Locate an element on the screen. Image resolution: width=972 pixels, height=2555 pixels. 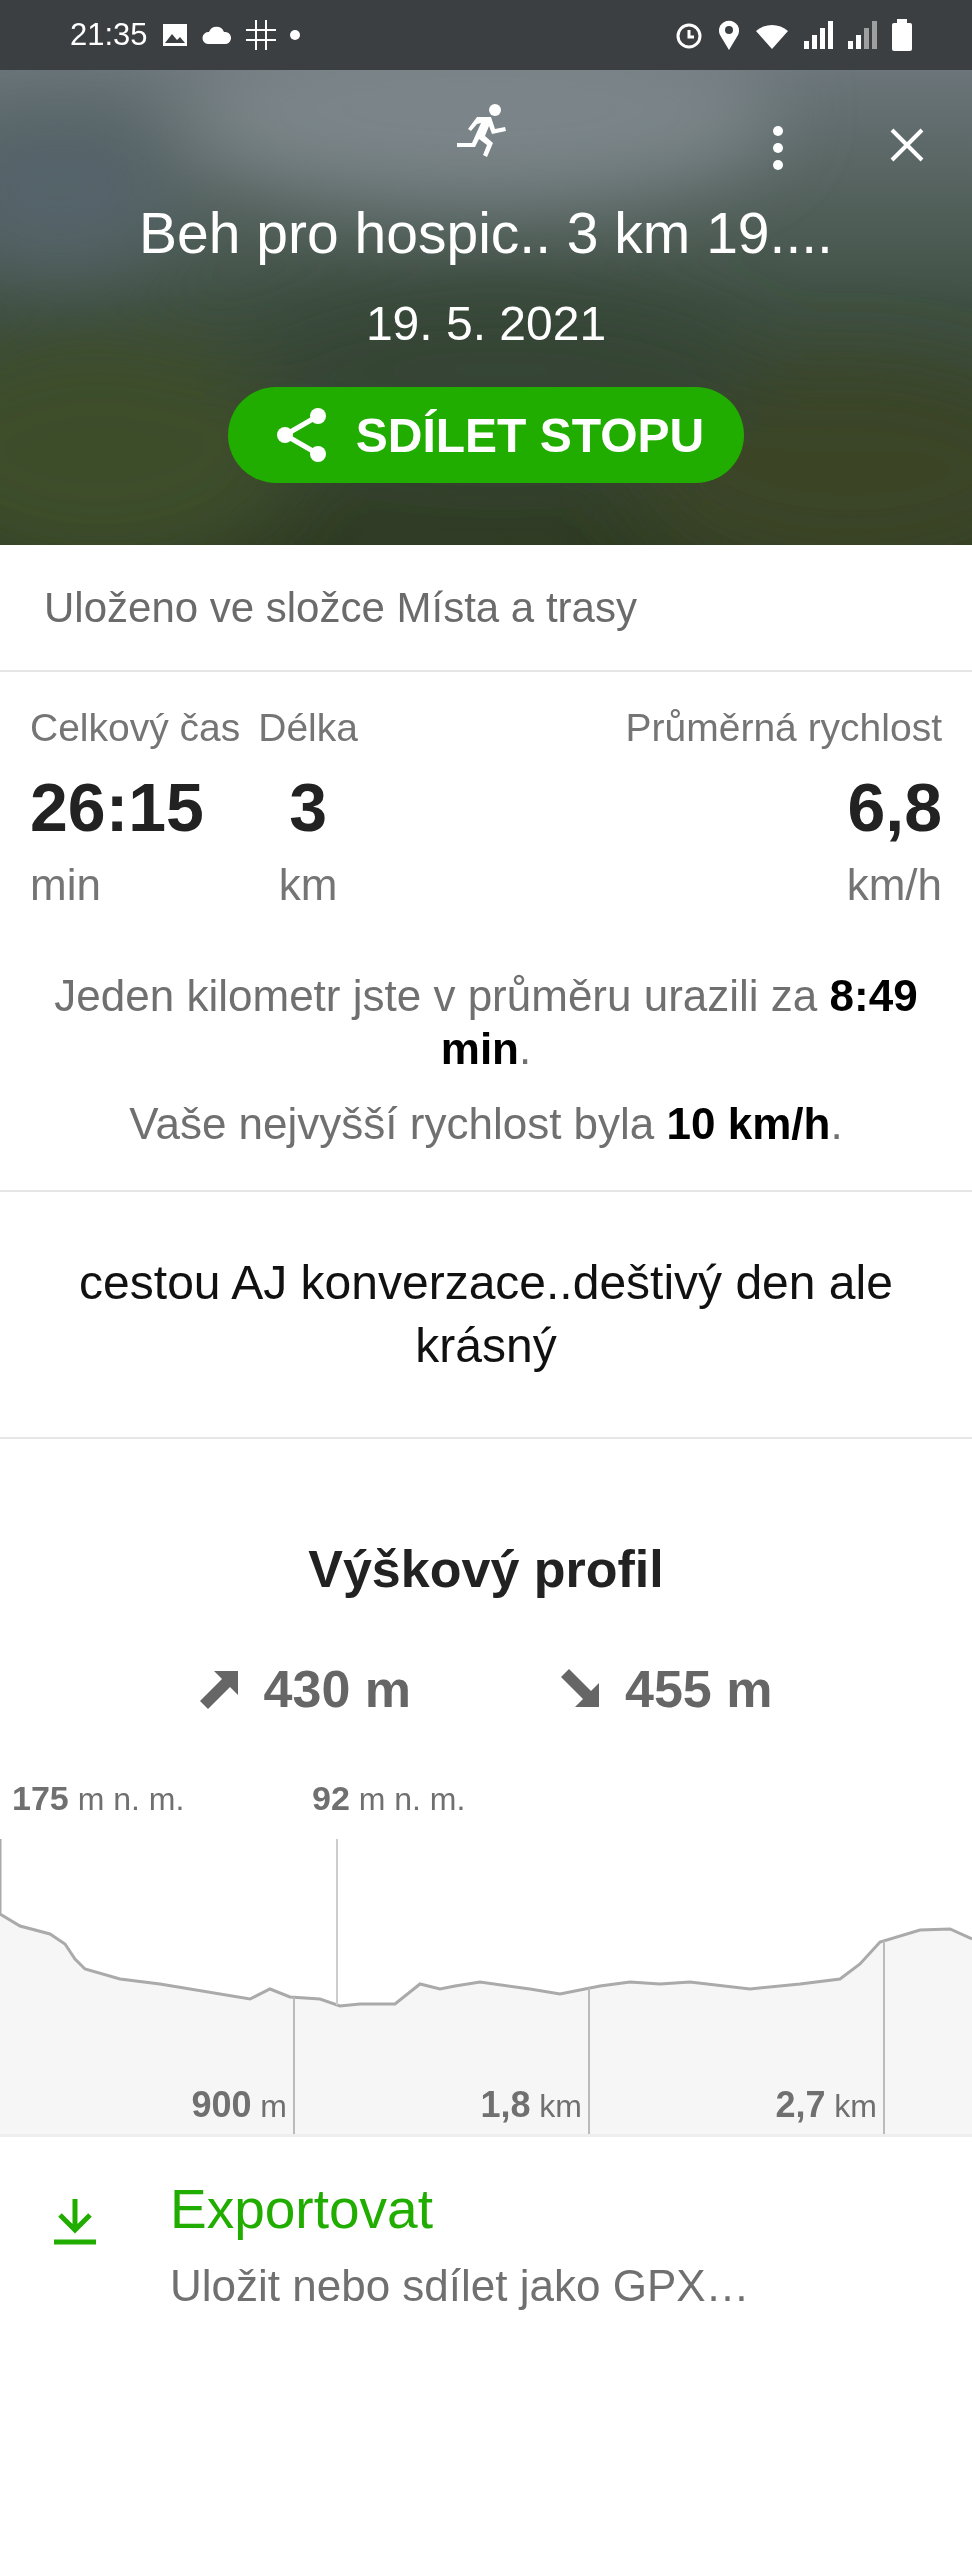
stat-unit: min is located at coordinates (66, 885).